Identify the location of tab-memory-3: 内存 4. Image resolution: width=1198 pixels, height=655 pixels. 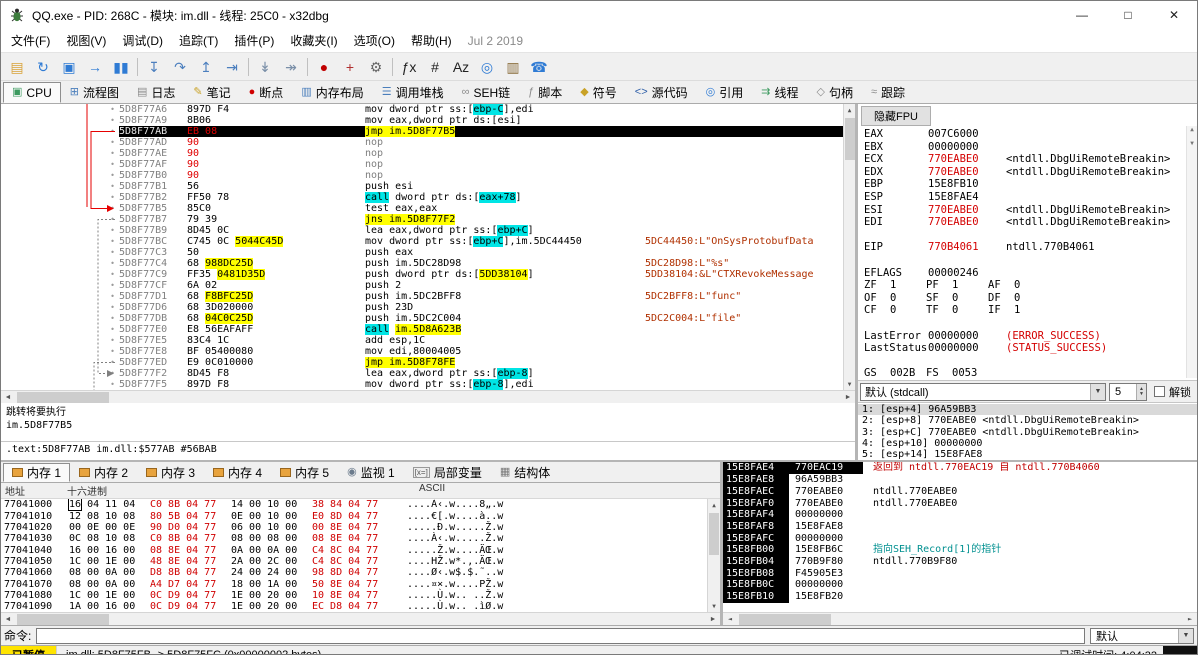
(237, 472).